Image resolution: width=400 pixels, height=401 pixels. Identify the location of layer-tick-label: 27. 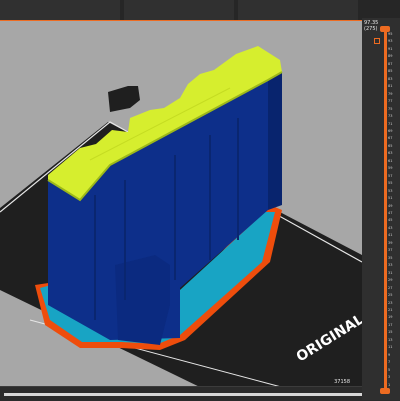
(390, 287).